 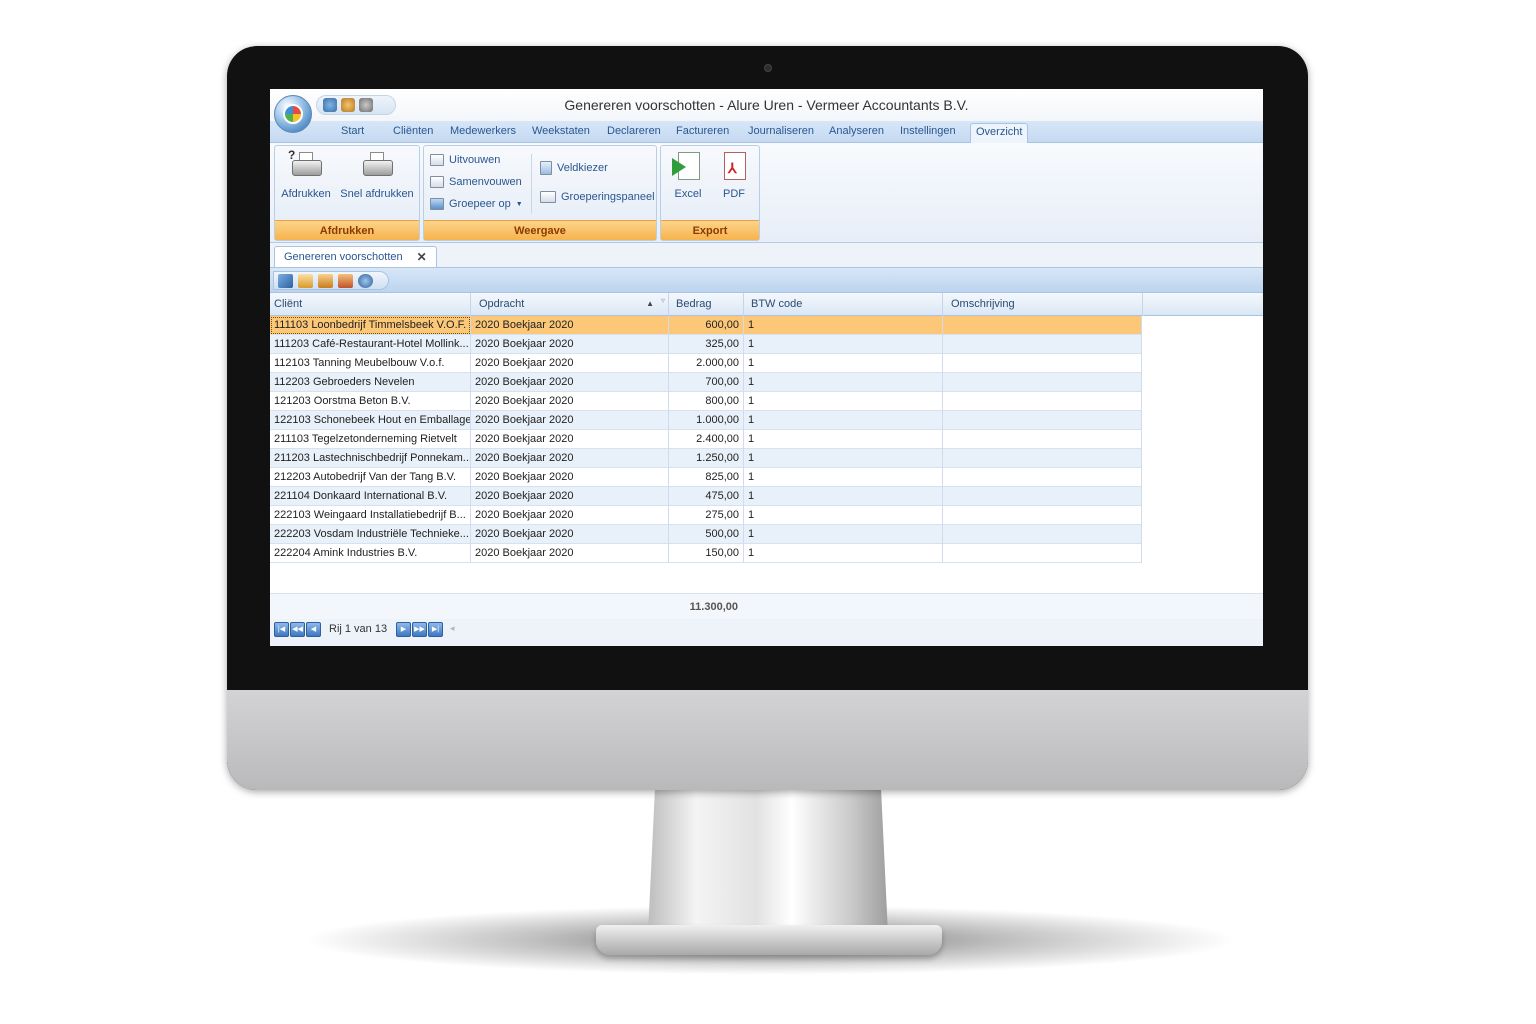 What do you see at coordinates (370, 496) in the screenshot?
I see `cell-client: 221104 Donkaard International B.V.` at bounding box center [370, 496].